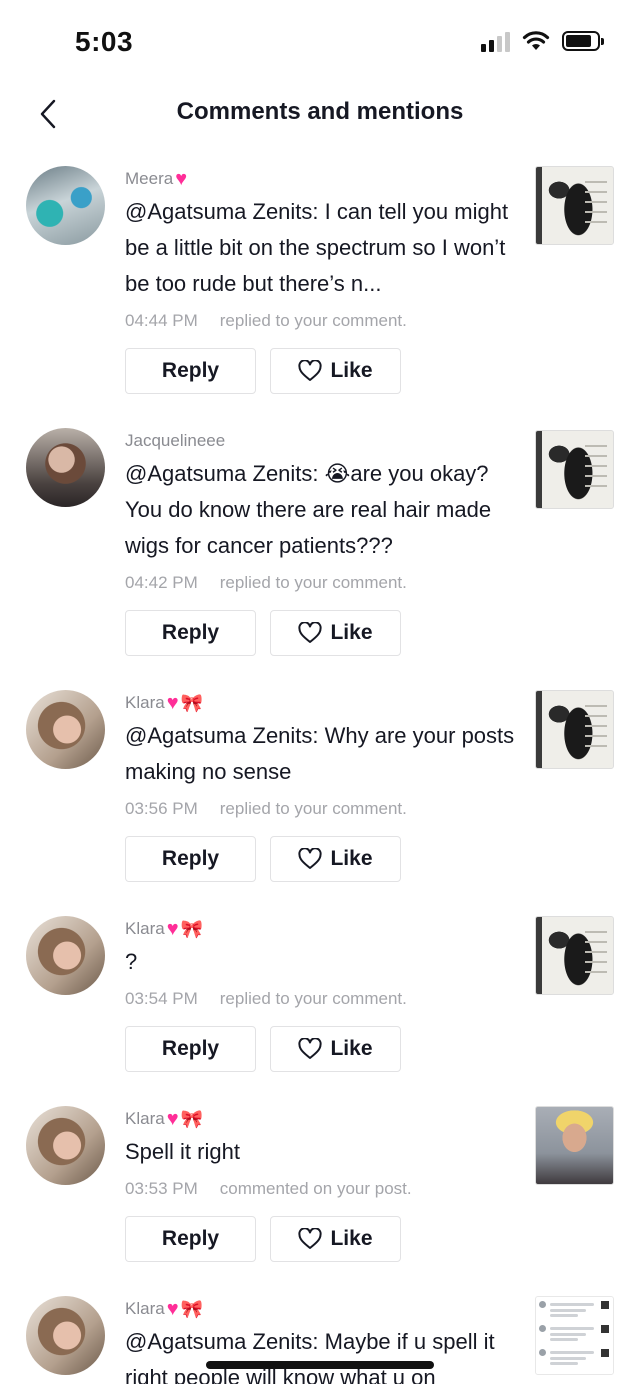  What do you see at coordinates (583, 41) in the screenshot?
I see `battery-icon` at bounding box center [583, 41].